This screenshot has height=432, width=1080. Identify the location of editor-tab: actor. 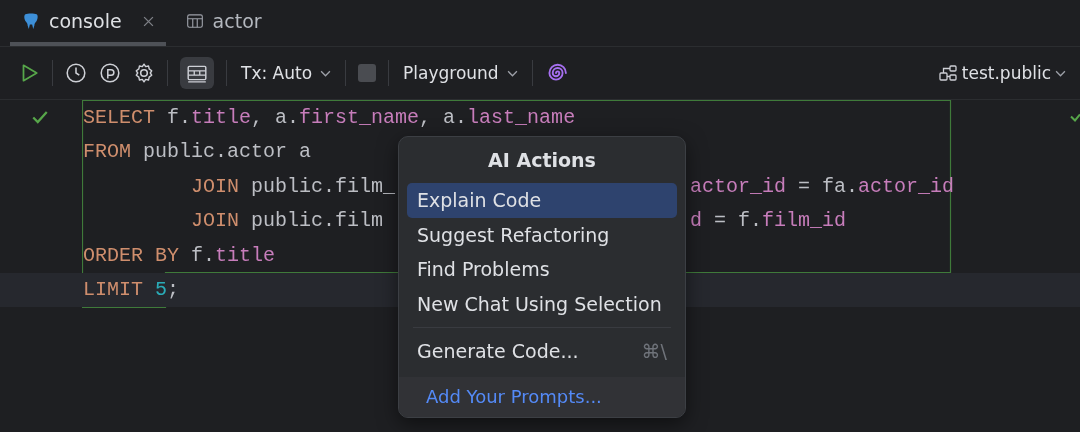
(223, 23).